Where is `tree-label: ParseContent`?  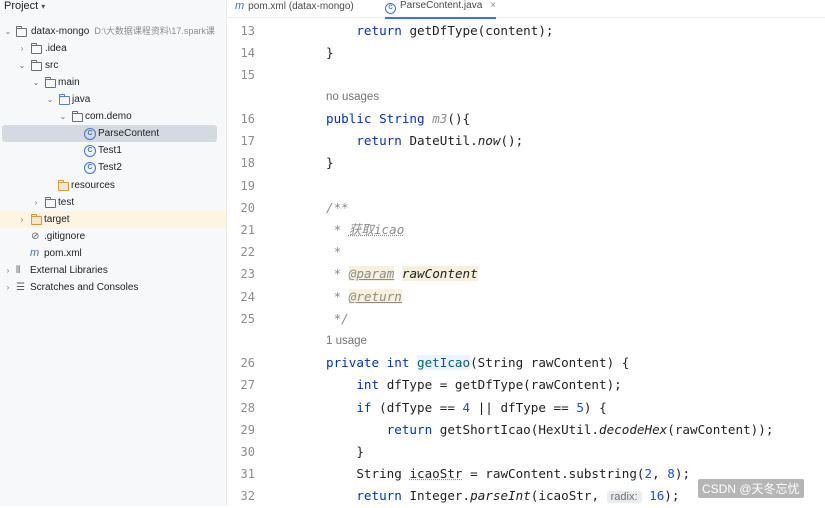
tree-label: ParseContent is located at coordinates (129, 133).